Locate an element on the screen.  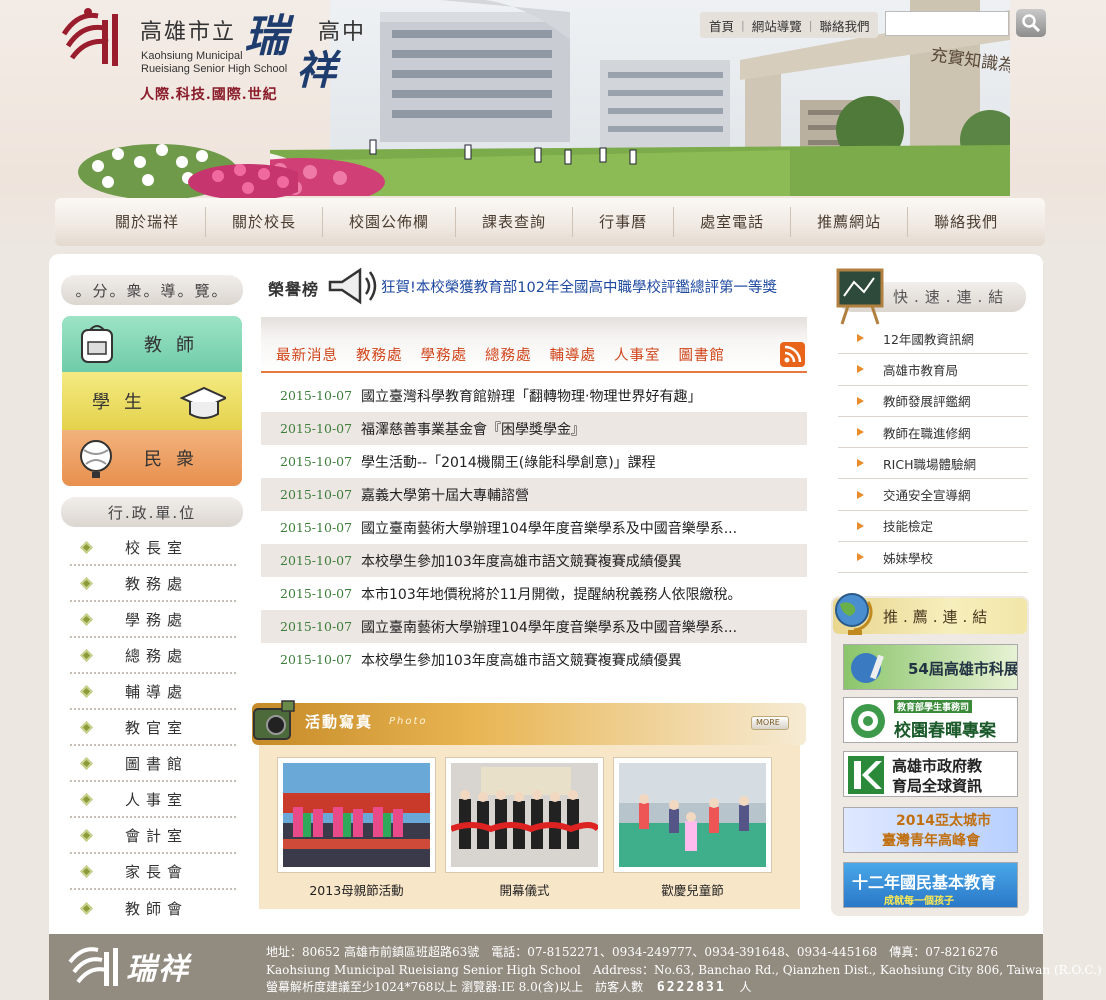
news-item: 2015-10-07 國立臺灣科學教育館辦理「翻轉物理‧物理世界好有趣」 is located at coordinates (534, 395).